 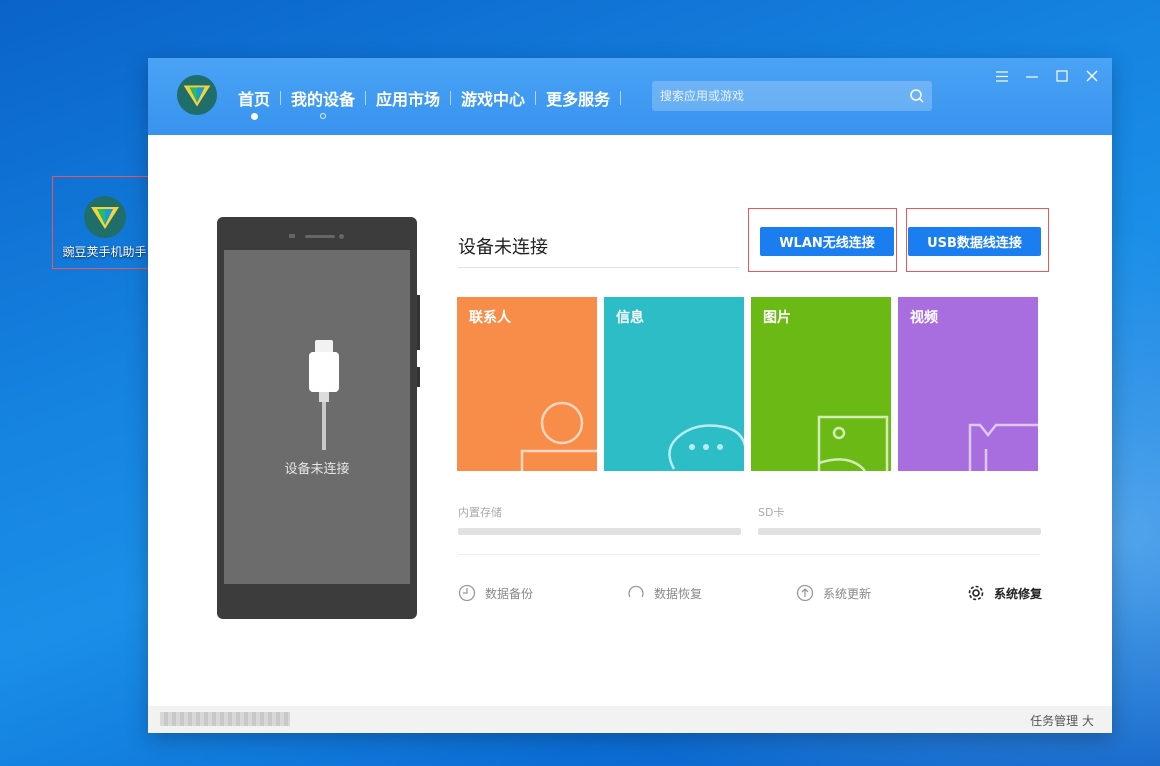 What do you see at coordinates (254, 99) in the screenshot?
I see `nav-item-label: 首页` at bounding box center [254, 99].